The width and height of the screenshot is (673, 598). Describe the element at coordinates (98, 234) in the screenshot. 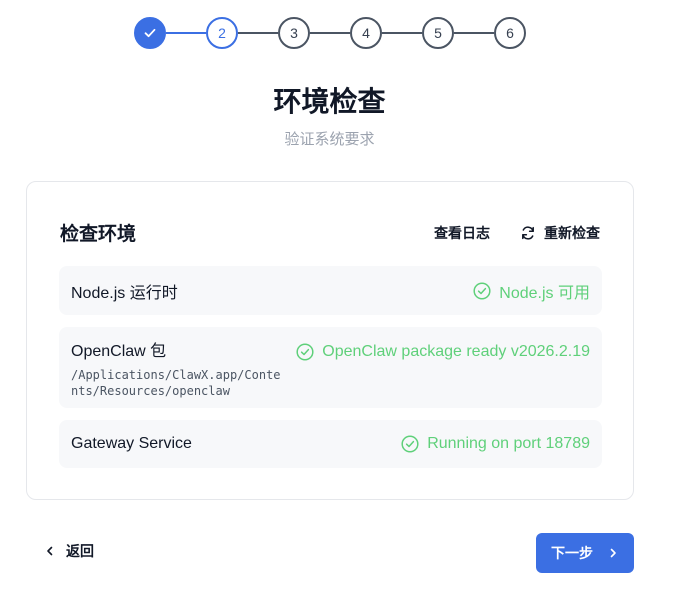

I see `card-title: 检查环境` at that location.